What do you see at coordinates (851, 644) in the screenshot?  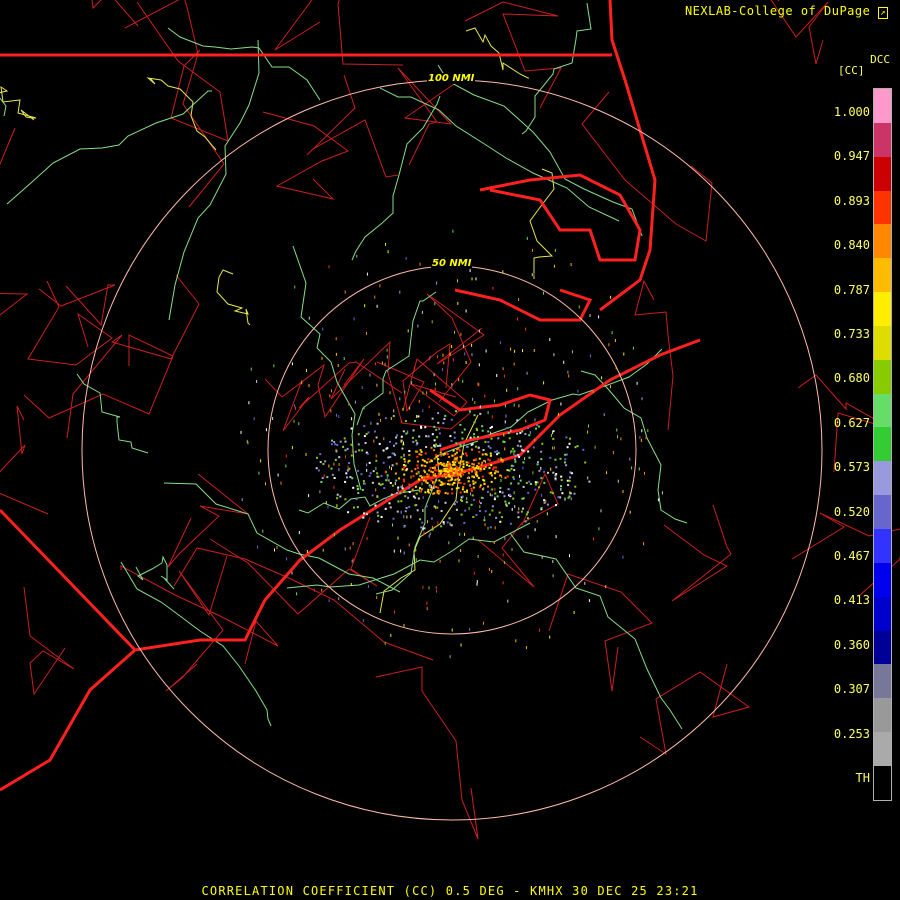 I see `colorbar-tick-label: 0.360` at bounding box center [851, 644].